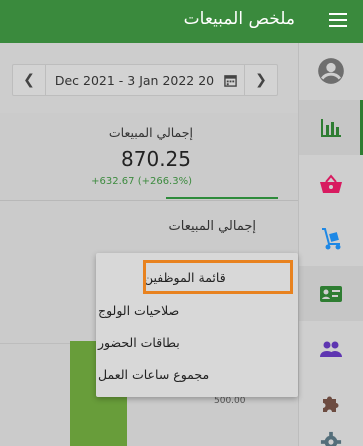 The height and width of the screenshot is (446, 363). I want to click on calendar-icon, so click(230, 80).